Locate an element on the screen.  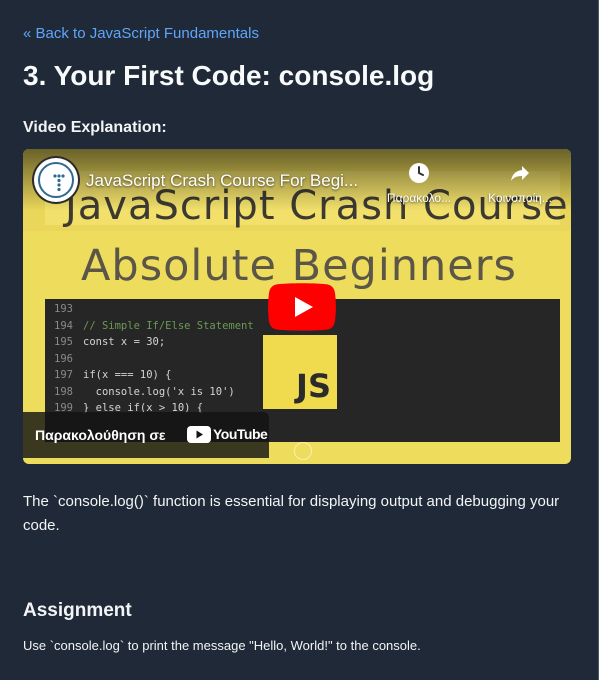
channel-avatar is located at coordinates (56, 180).